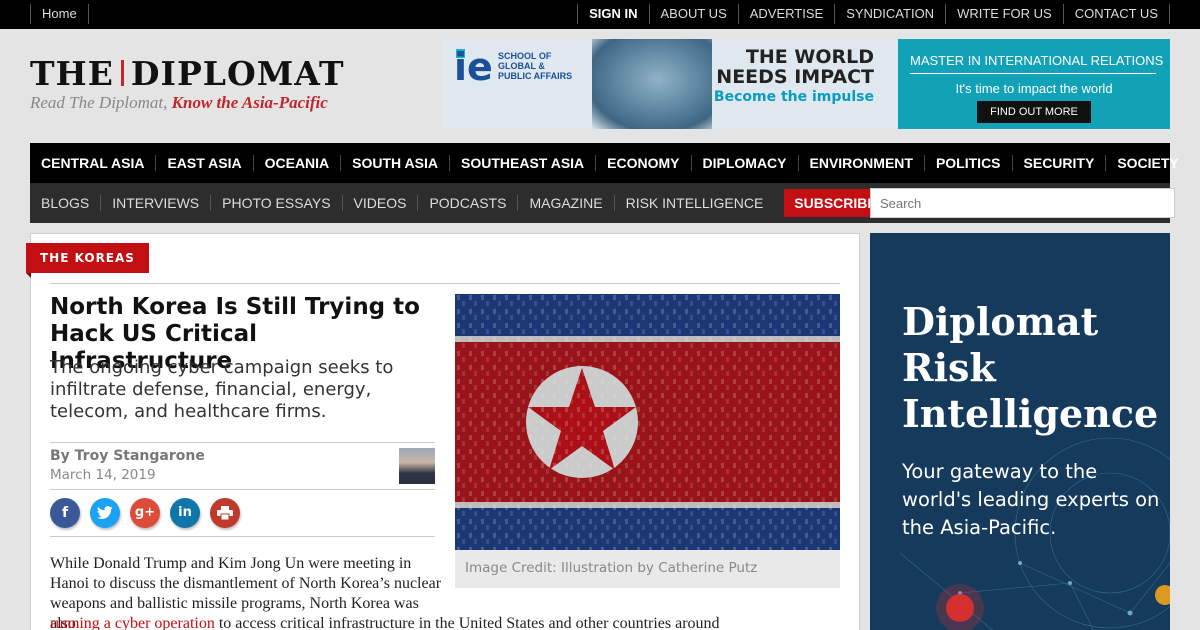 This screenshot has width=1200, height=630. I want to click on sign-in-link: SIGN IN, so click(612, 14).